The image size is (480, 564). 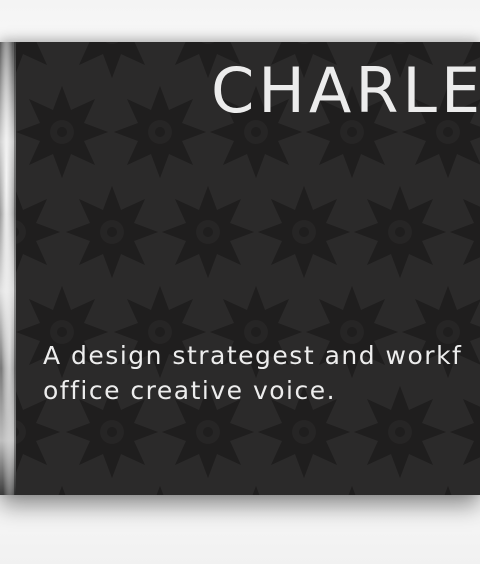 I want to click on page-title: CHARLE, so click(x=345, y=90).